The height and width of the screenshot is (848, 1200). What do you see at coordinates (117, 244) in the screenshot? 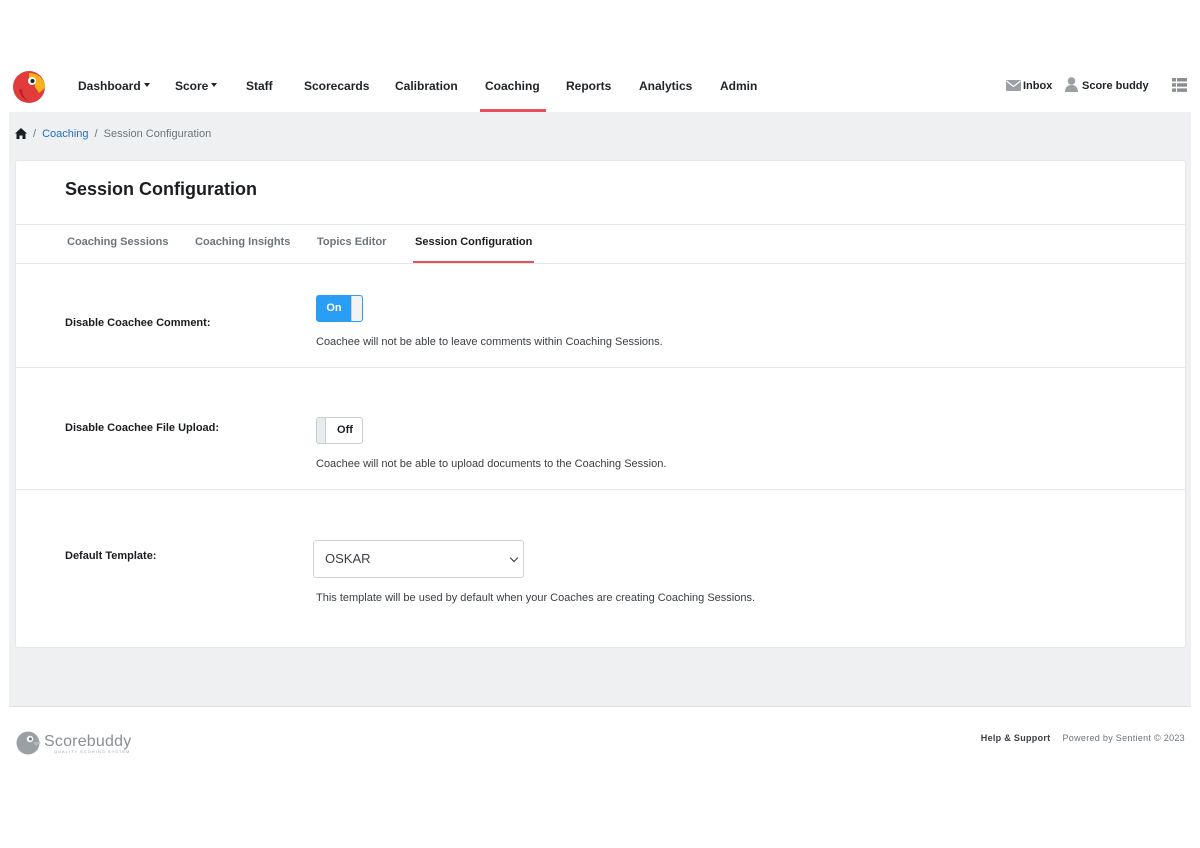
I see `tab-coaching-sessions: Coaching Sessions` at bounding box center [117, 244].